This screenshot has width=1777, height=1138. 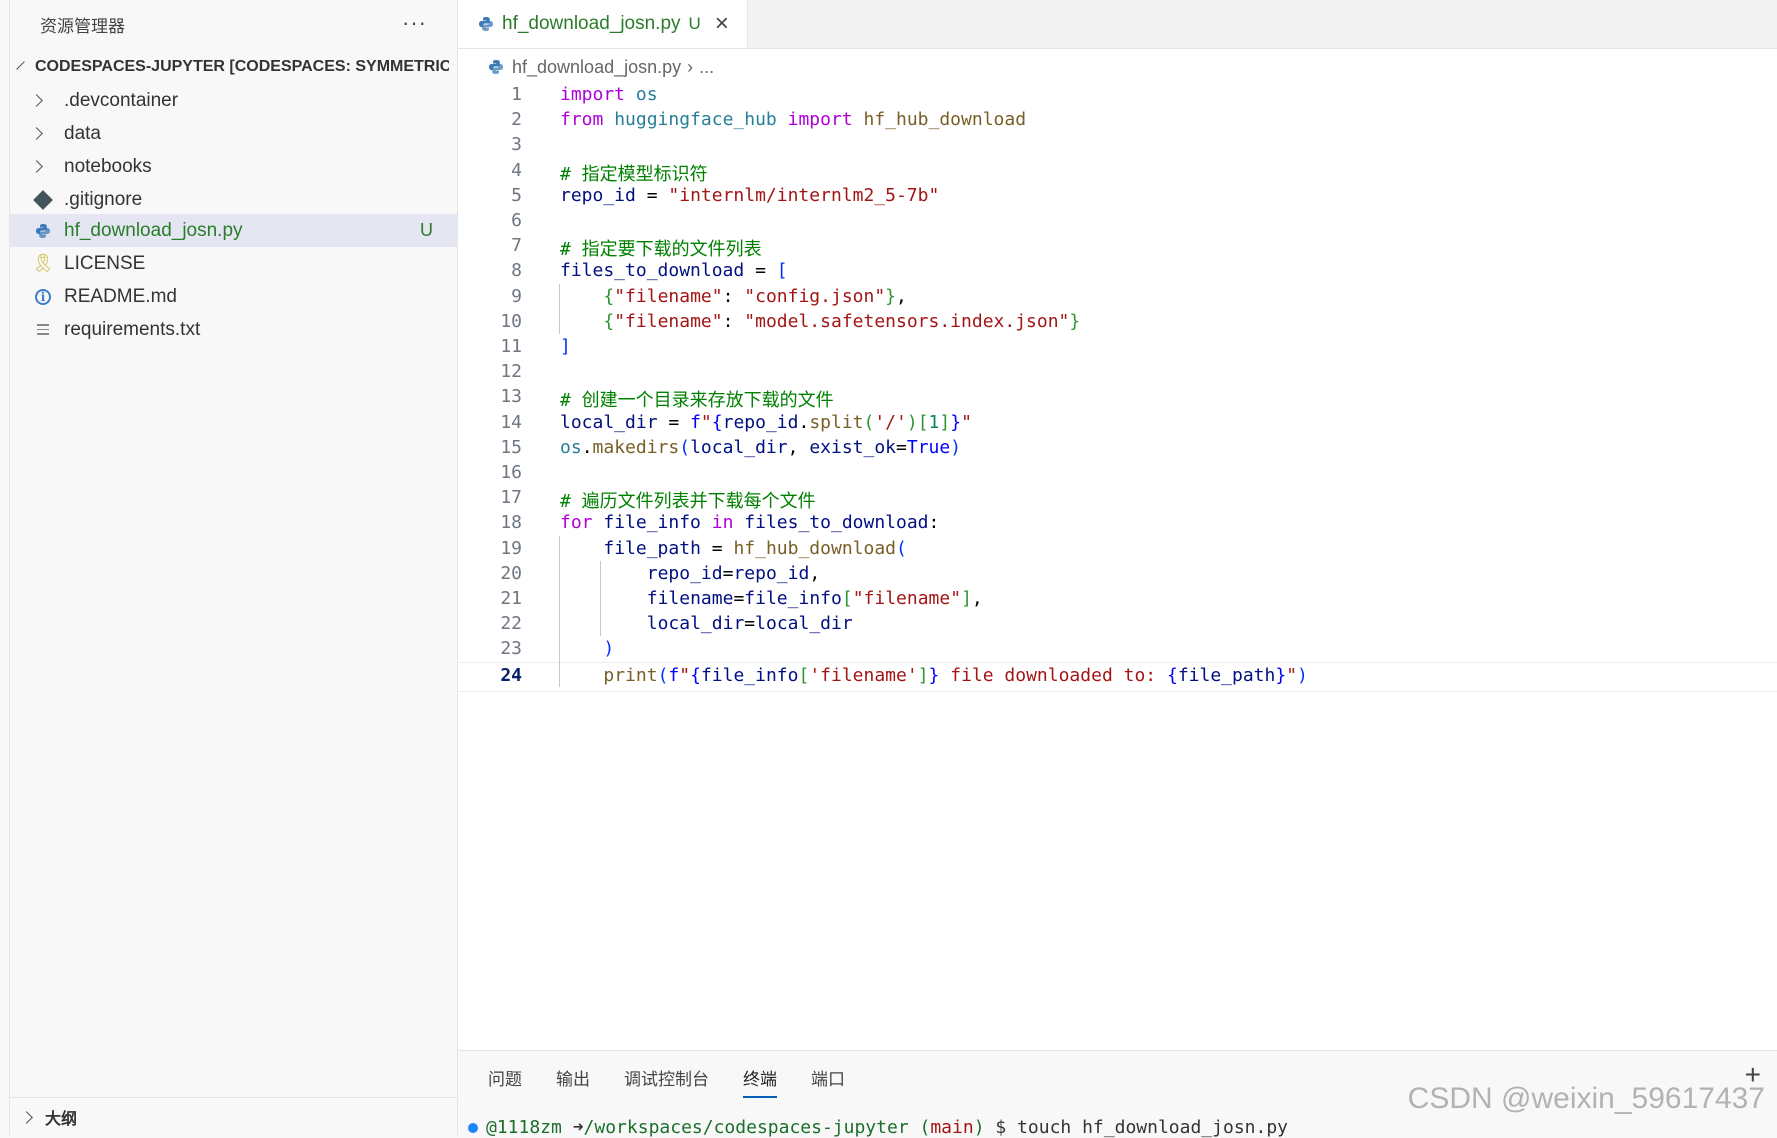 I want to click on explorer-title: 资源管理器, so click(x=82, y=26).